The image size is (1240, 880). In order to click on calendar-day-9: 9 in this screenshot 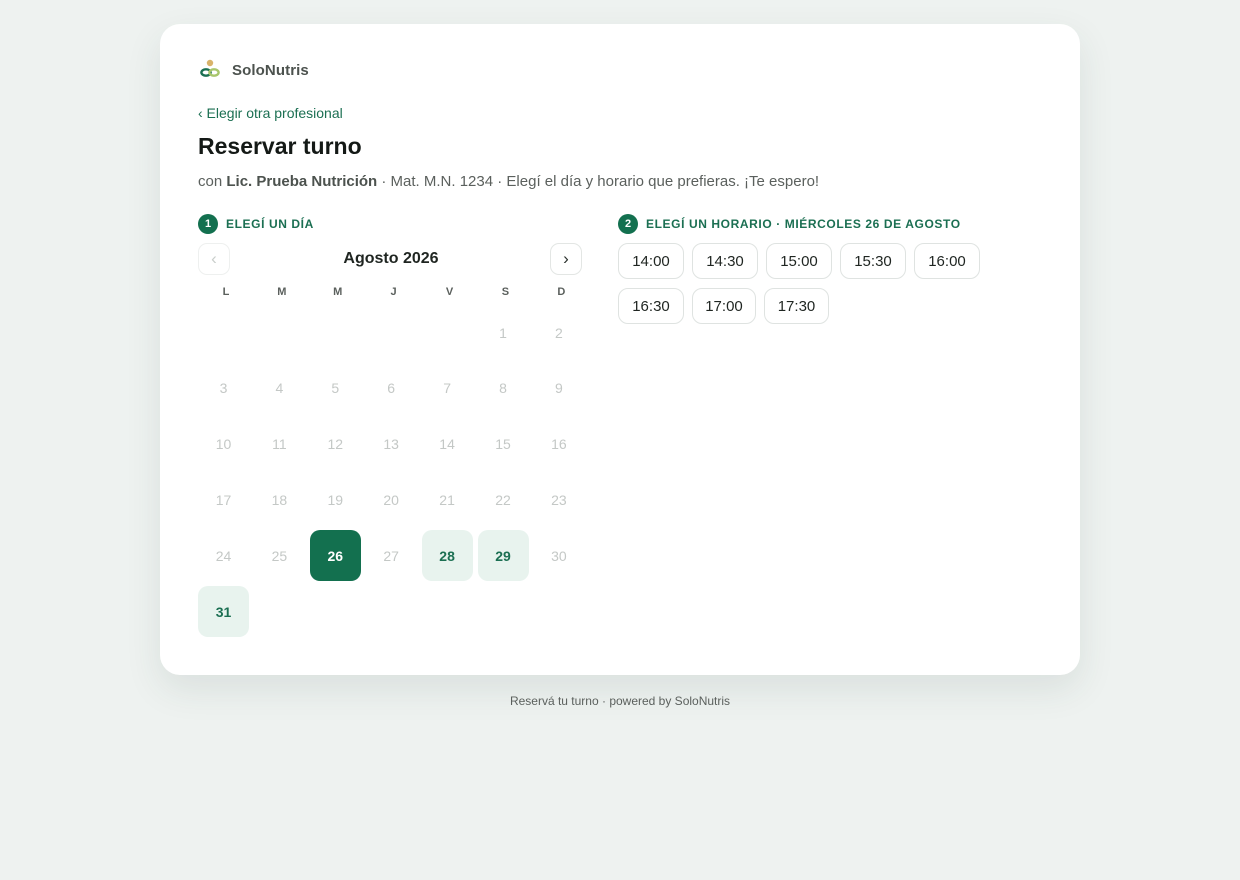, I will do `click(558, 388)`.